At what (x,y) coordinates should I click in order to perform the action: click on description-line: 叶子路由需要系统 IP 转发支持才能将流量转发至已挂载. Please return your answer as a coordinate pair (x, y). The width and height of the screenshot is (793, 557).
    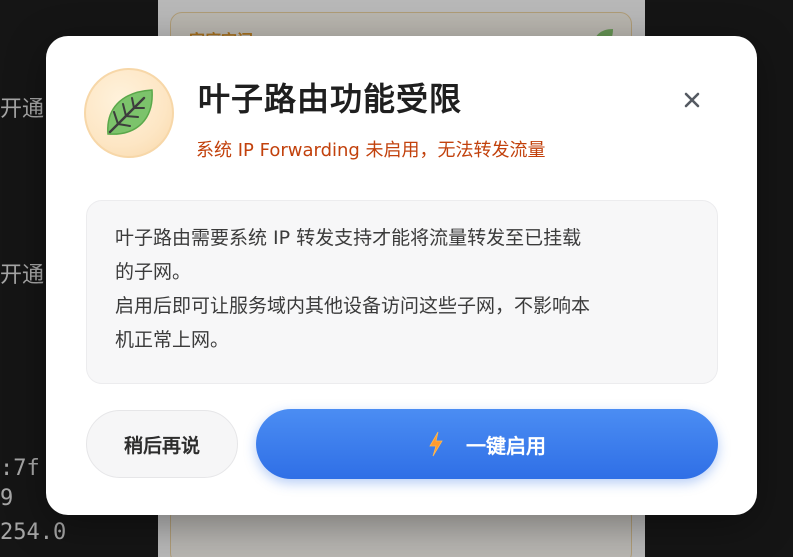
    Looking at the image, I should click on (348, 238).